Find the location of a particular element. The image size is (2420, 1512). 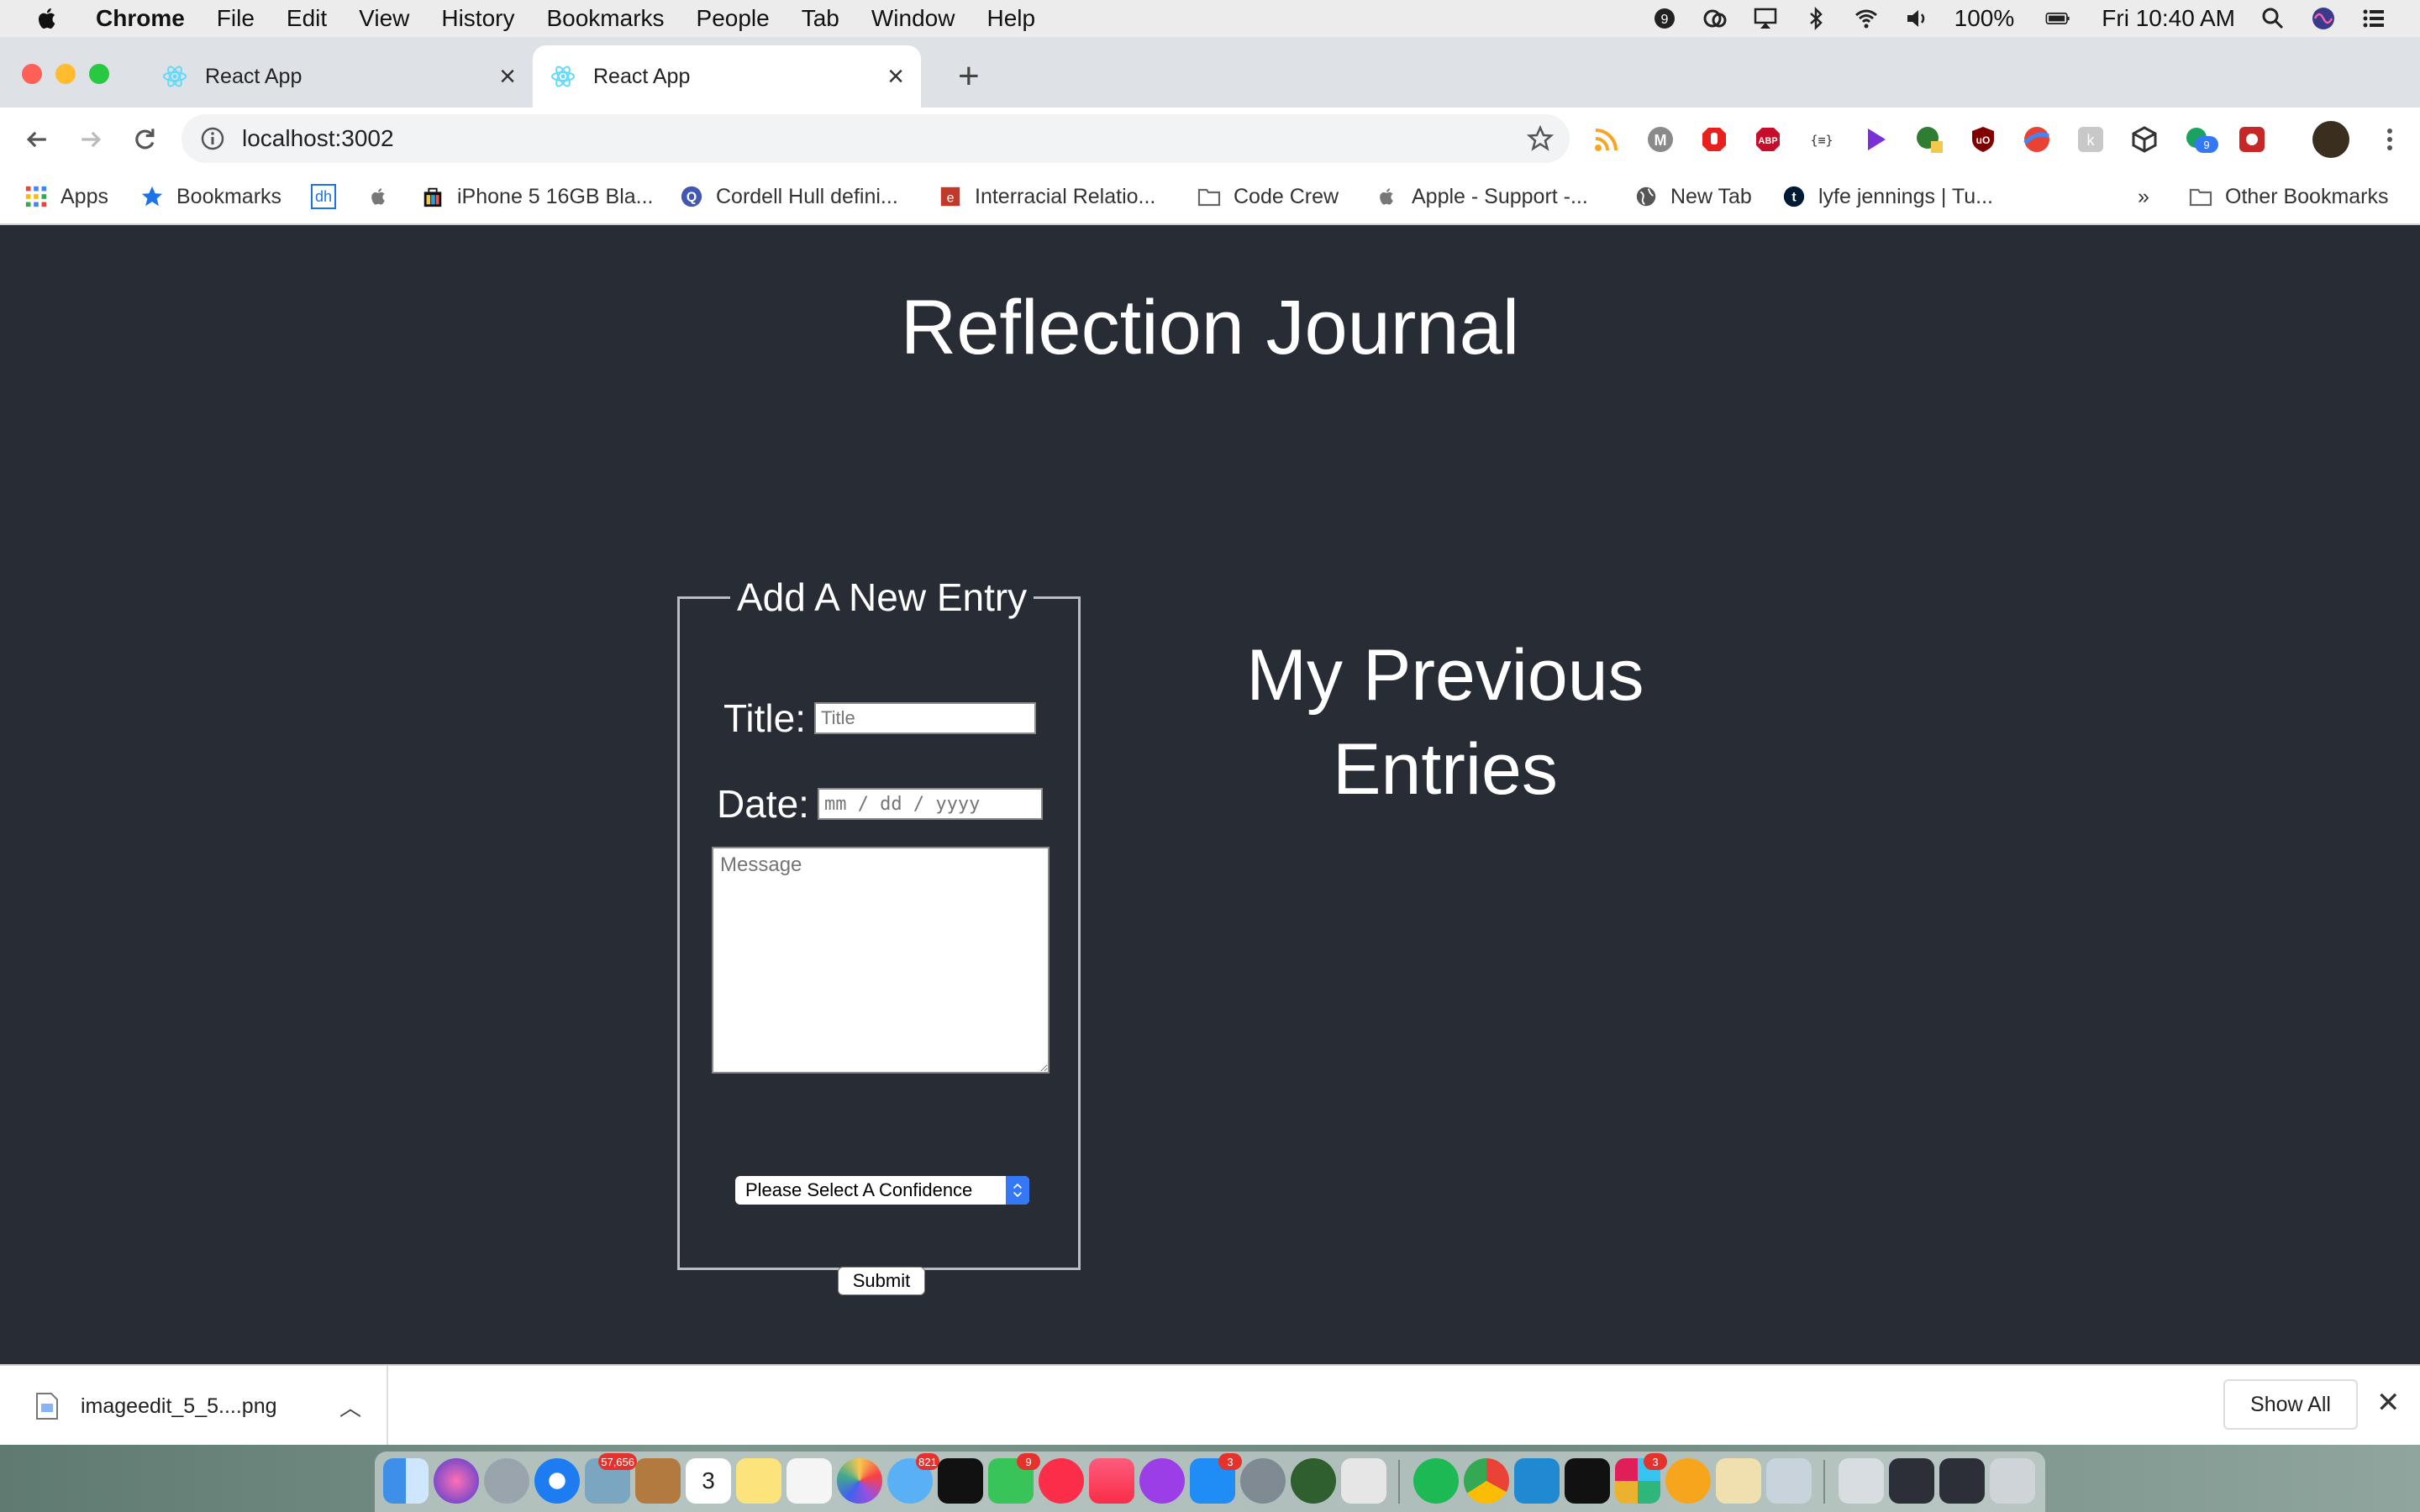

profile-avatar is located at coordinates (2330, 139).